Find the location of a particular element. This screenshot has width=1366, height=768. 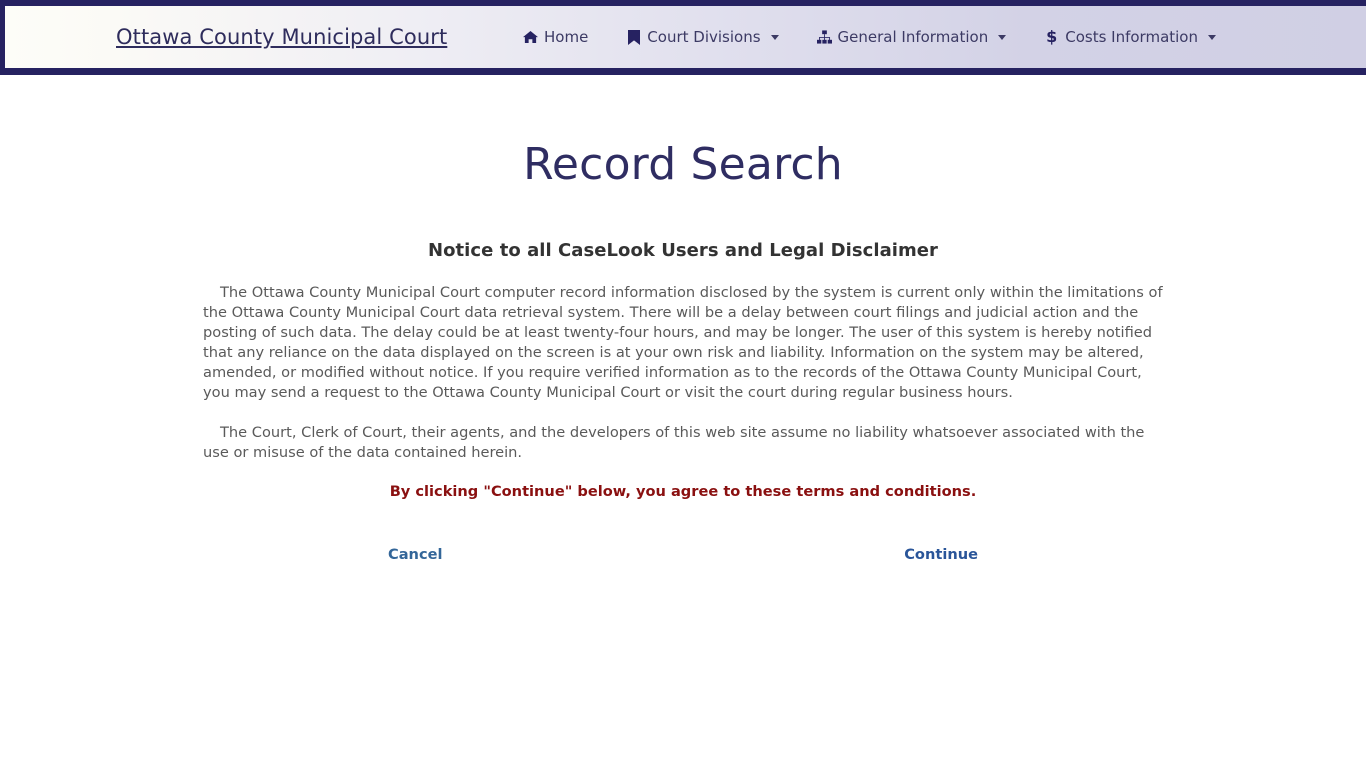

nav-label-court-divisions: Court Divisions is located at coordinates (704, 37).